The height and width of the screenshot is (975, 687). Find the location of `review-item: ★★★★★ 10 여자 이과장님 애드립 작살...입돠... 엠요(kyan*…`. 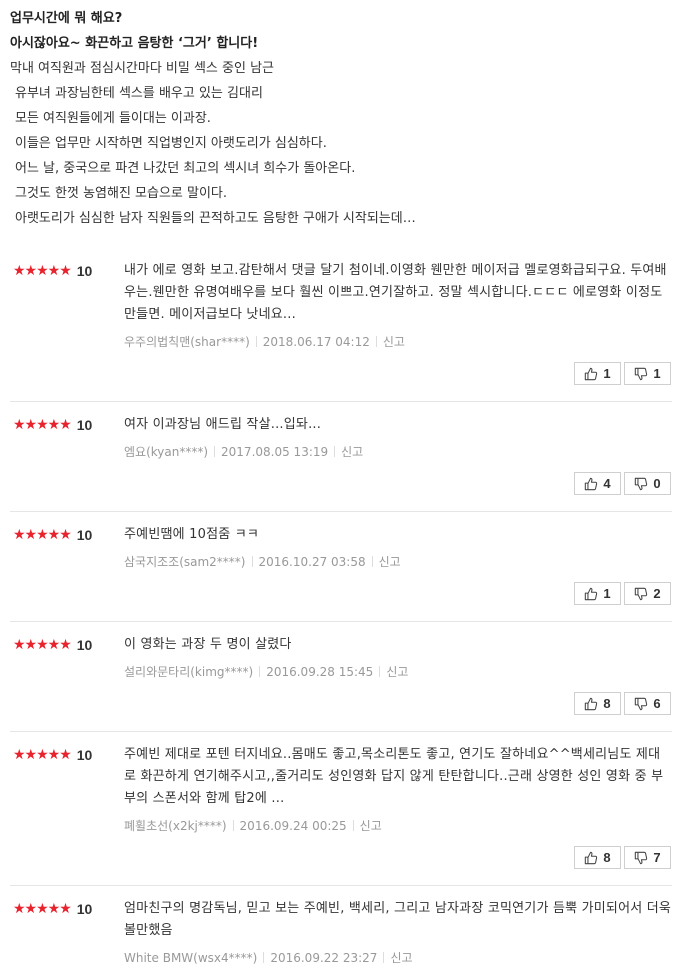

review-item: ★★★★★ 10 여자 이과장님 애드립 작살...입돠... 엠요(kyan*… is located at coordinates (341, 457).